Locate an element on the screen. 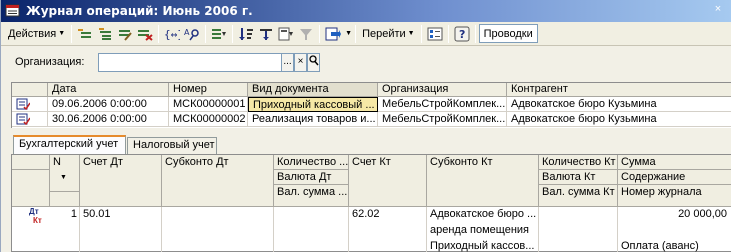 Image resolution: width=731 pixels, height=252 pixels. column-header-n-spacer is located at coordinates (65, 199).